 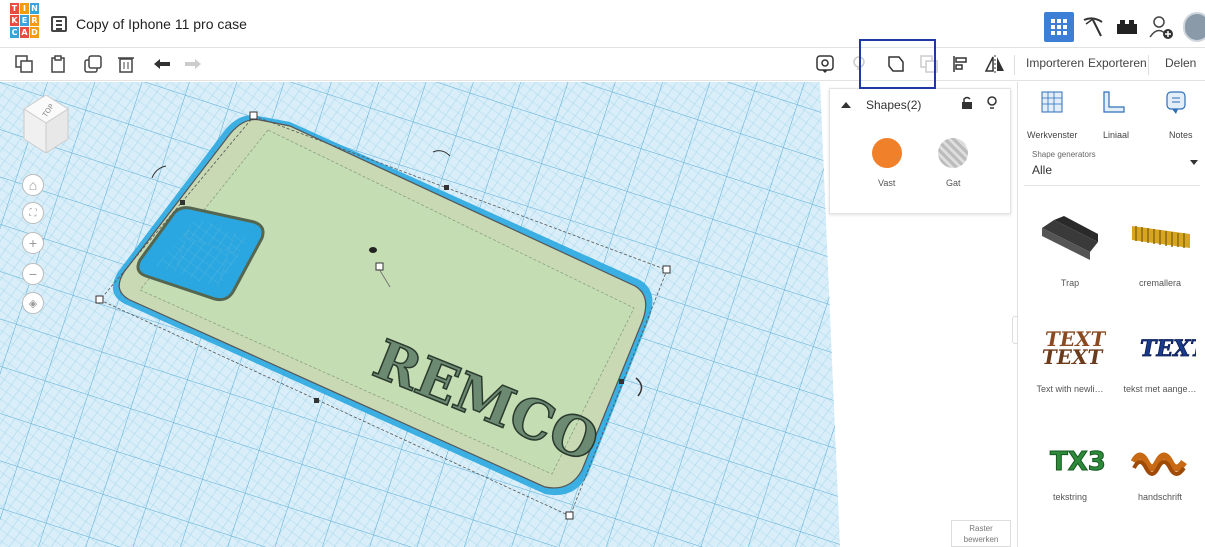 I want to click on brick-icon, so click(x=1127, y=27).